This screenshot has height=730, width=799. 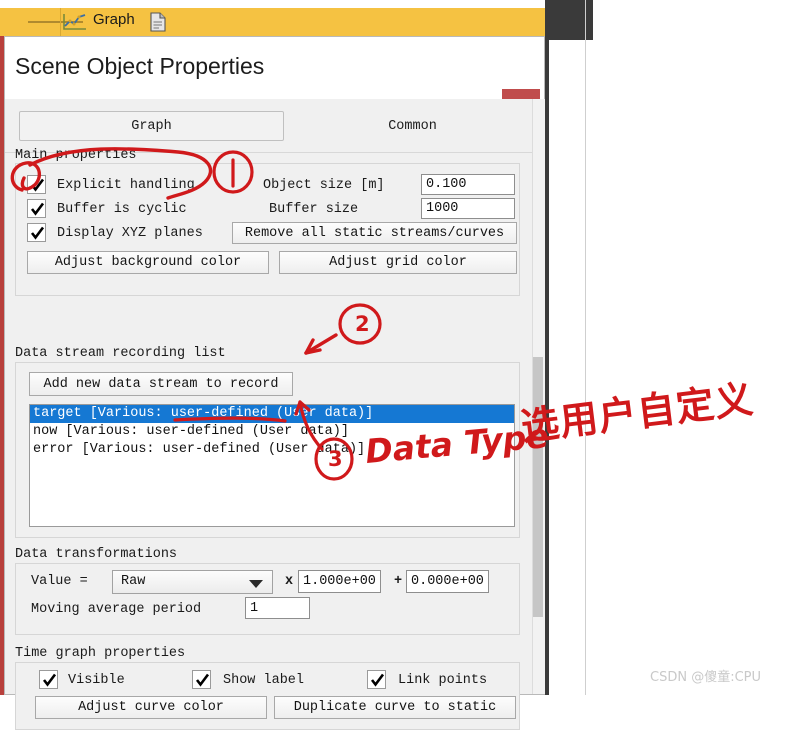 I want to click on checkbox-link-points, so click(x=376, y=679).